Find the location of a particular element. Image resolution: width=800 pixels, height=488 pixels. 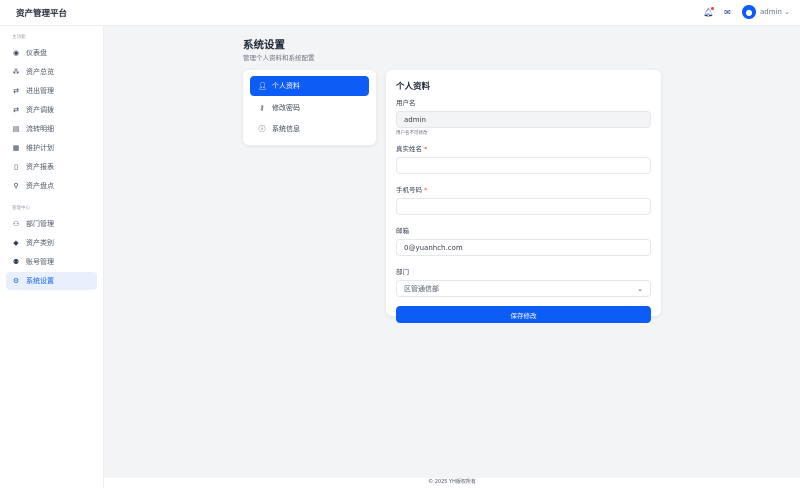

realname-input is located at coordinates (523, 165).